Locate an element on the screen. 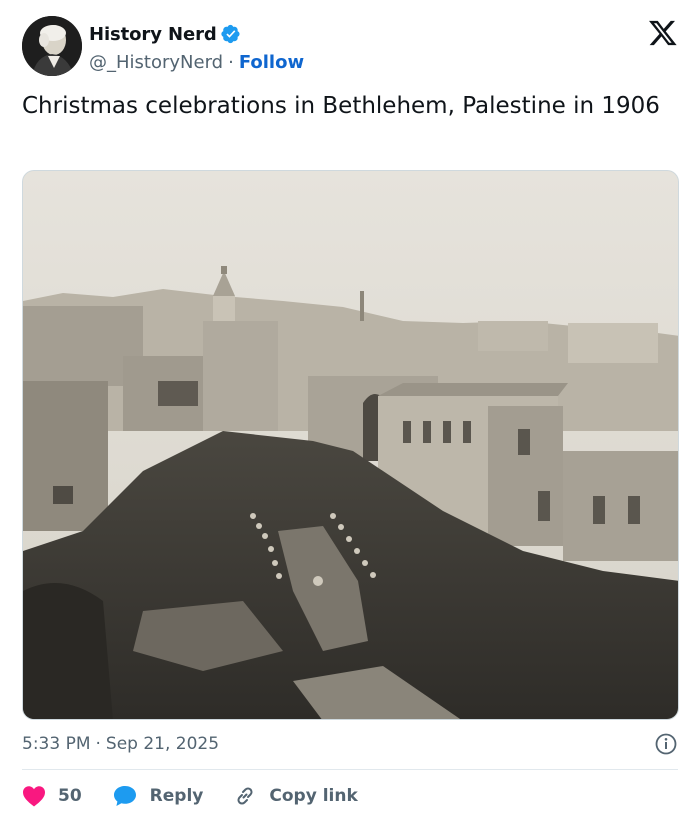  x-logo-icon is located at coordinates (663, 33).